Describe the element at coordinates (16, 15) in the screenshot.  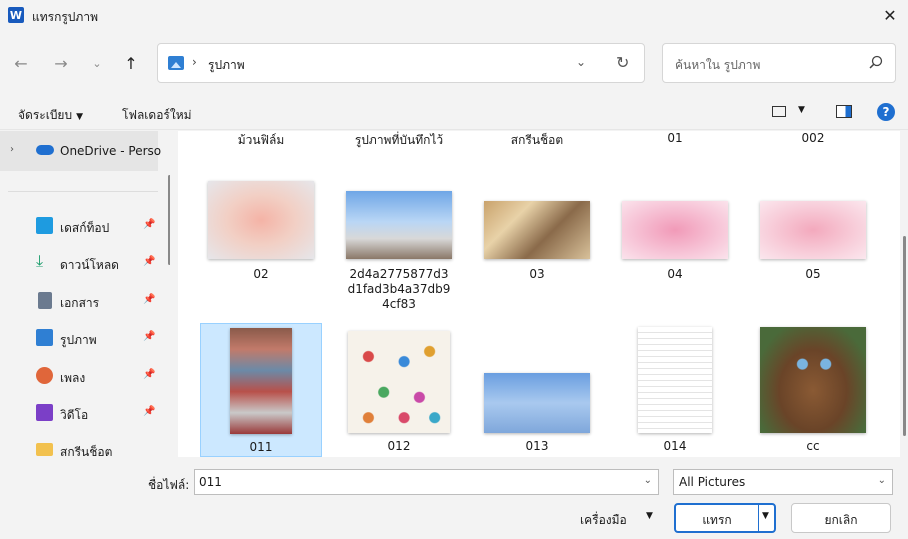
I see `word-icon: W` at that location.